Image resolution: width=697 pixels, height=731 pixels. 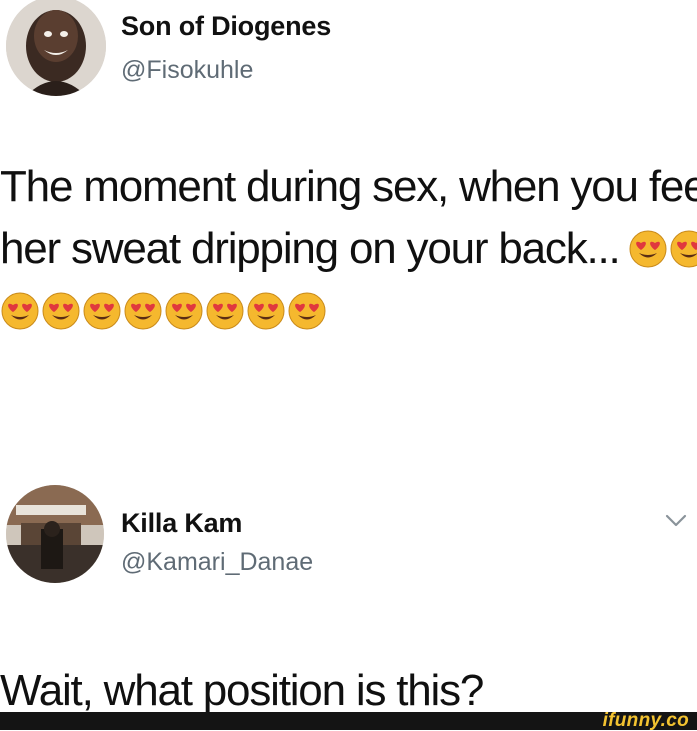 I want to click on watermark-bar: ifunny.co, so click(x=348, y=720).